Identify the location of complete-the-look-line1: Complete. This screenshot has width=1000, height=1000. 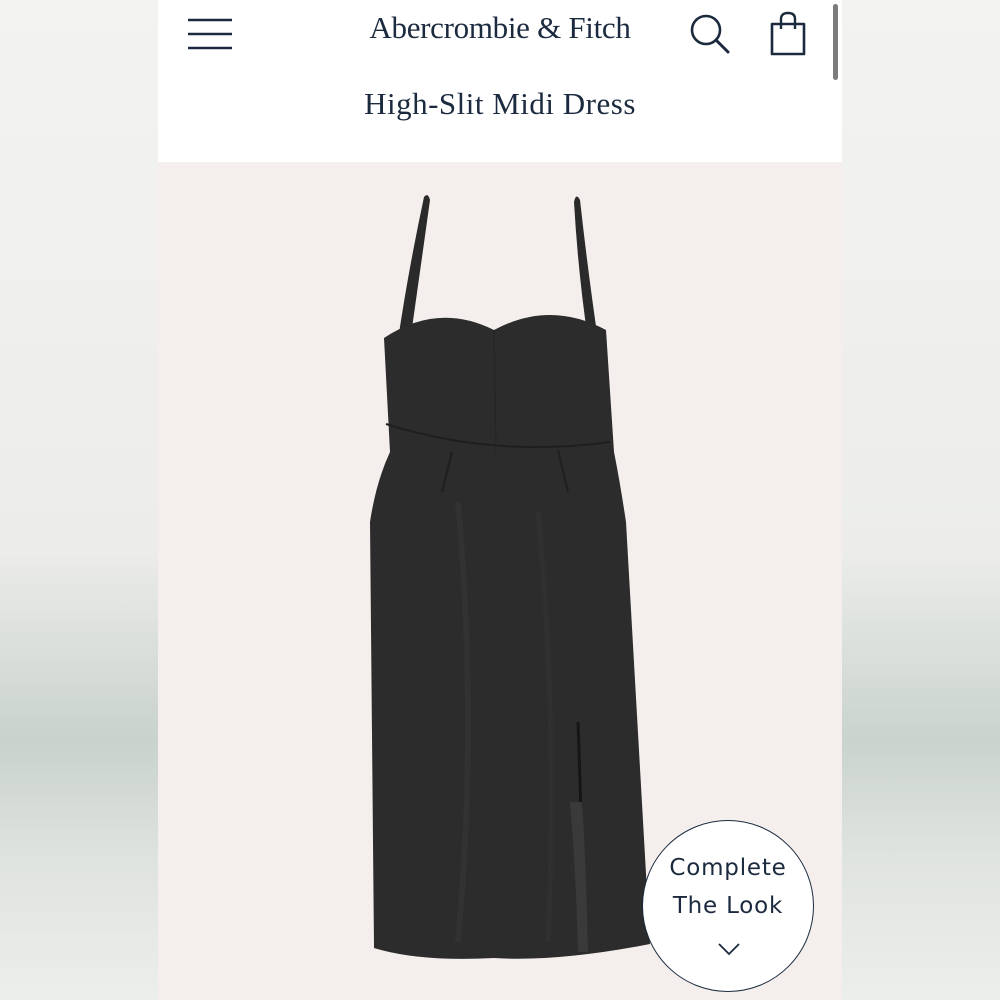
(728, 868).